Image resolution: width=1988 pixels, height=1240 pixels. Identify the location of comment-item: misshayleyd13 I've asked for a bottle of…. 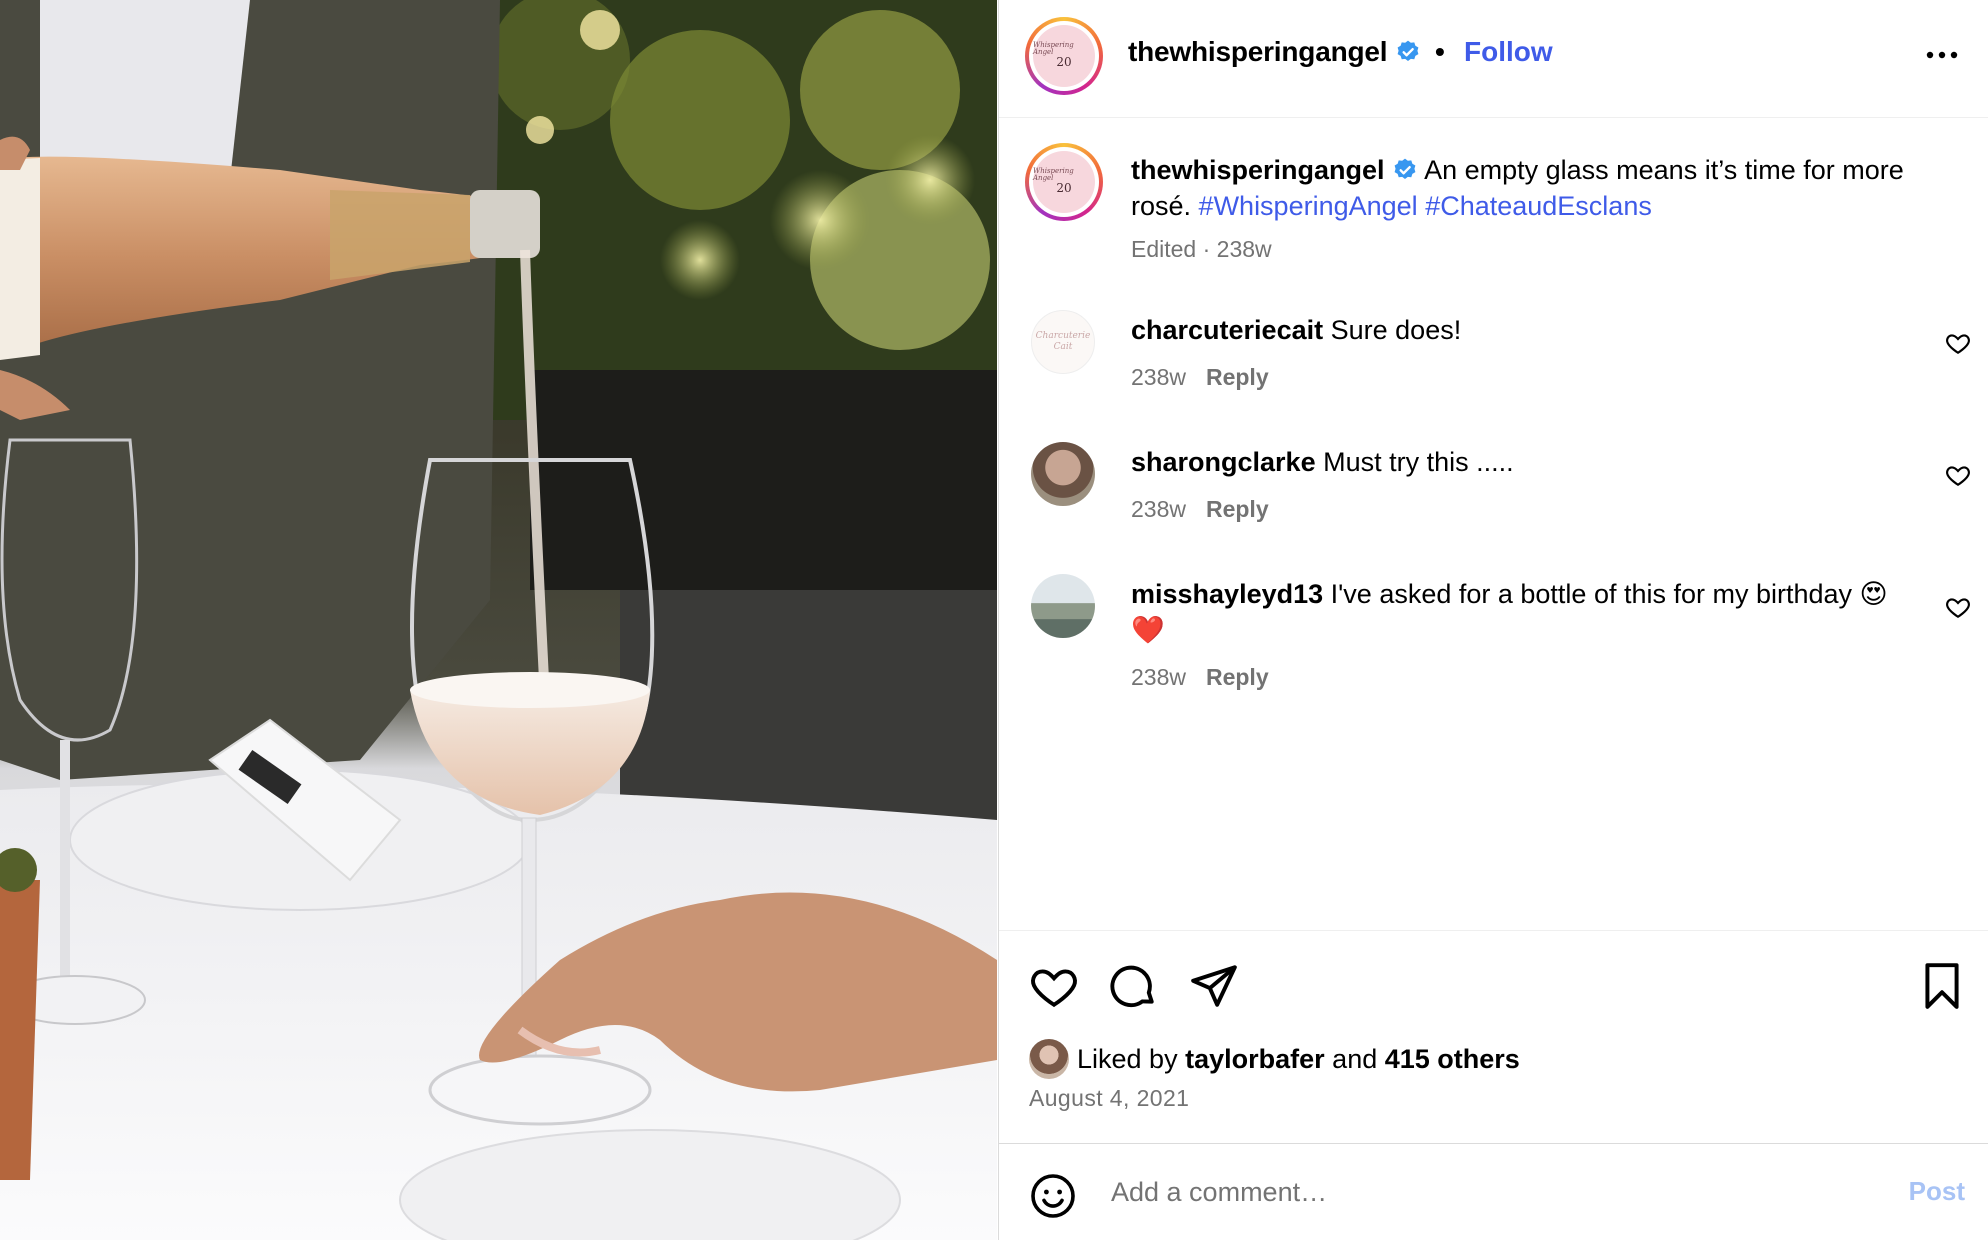
(1493, 649).